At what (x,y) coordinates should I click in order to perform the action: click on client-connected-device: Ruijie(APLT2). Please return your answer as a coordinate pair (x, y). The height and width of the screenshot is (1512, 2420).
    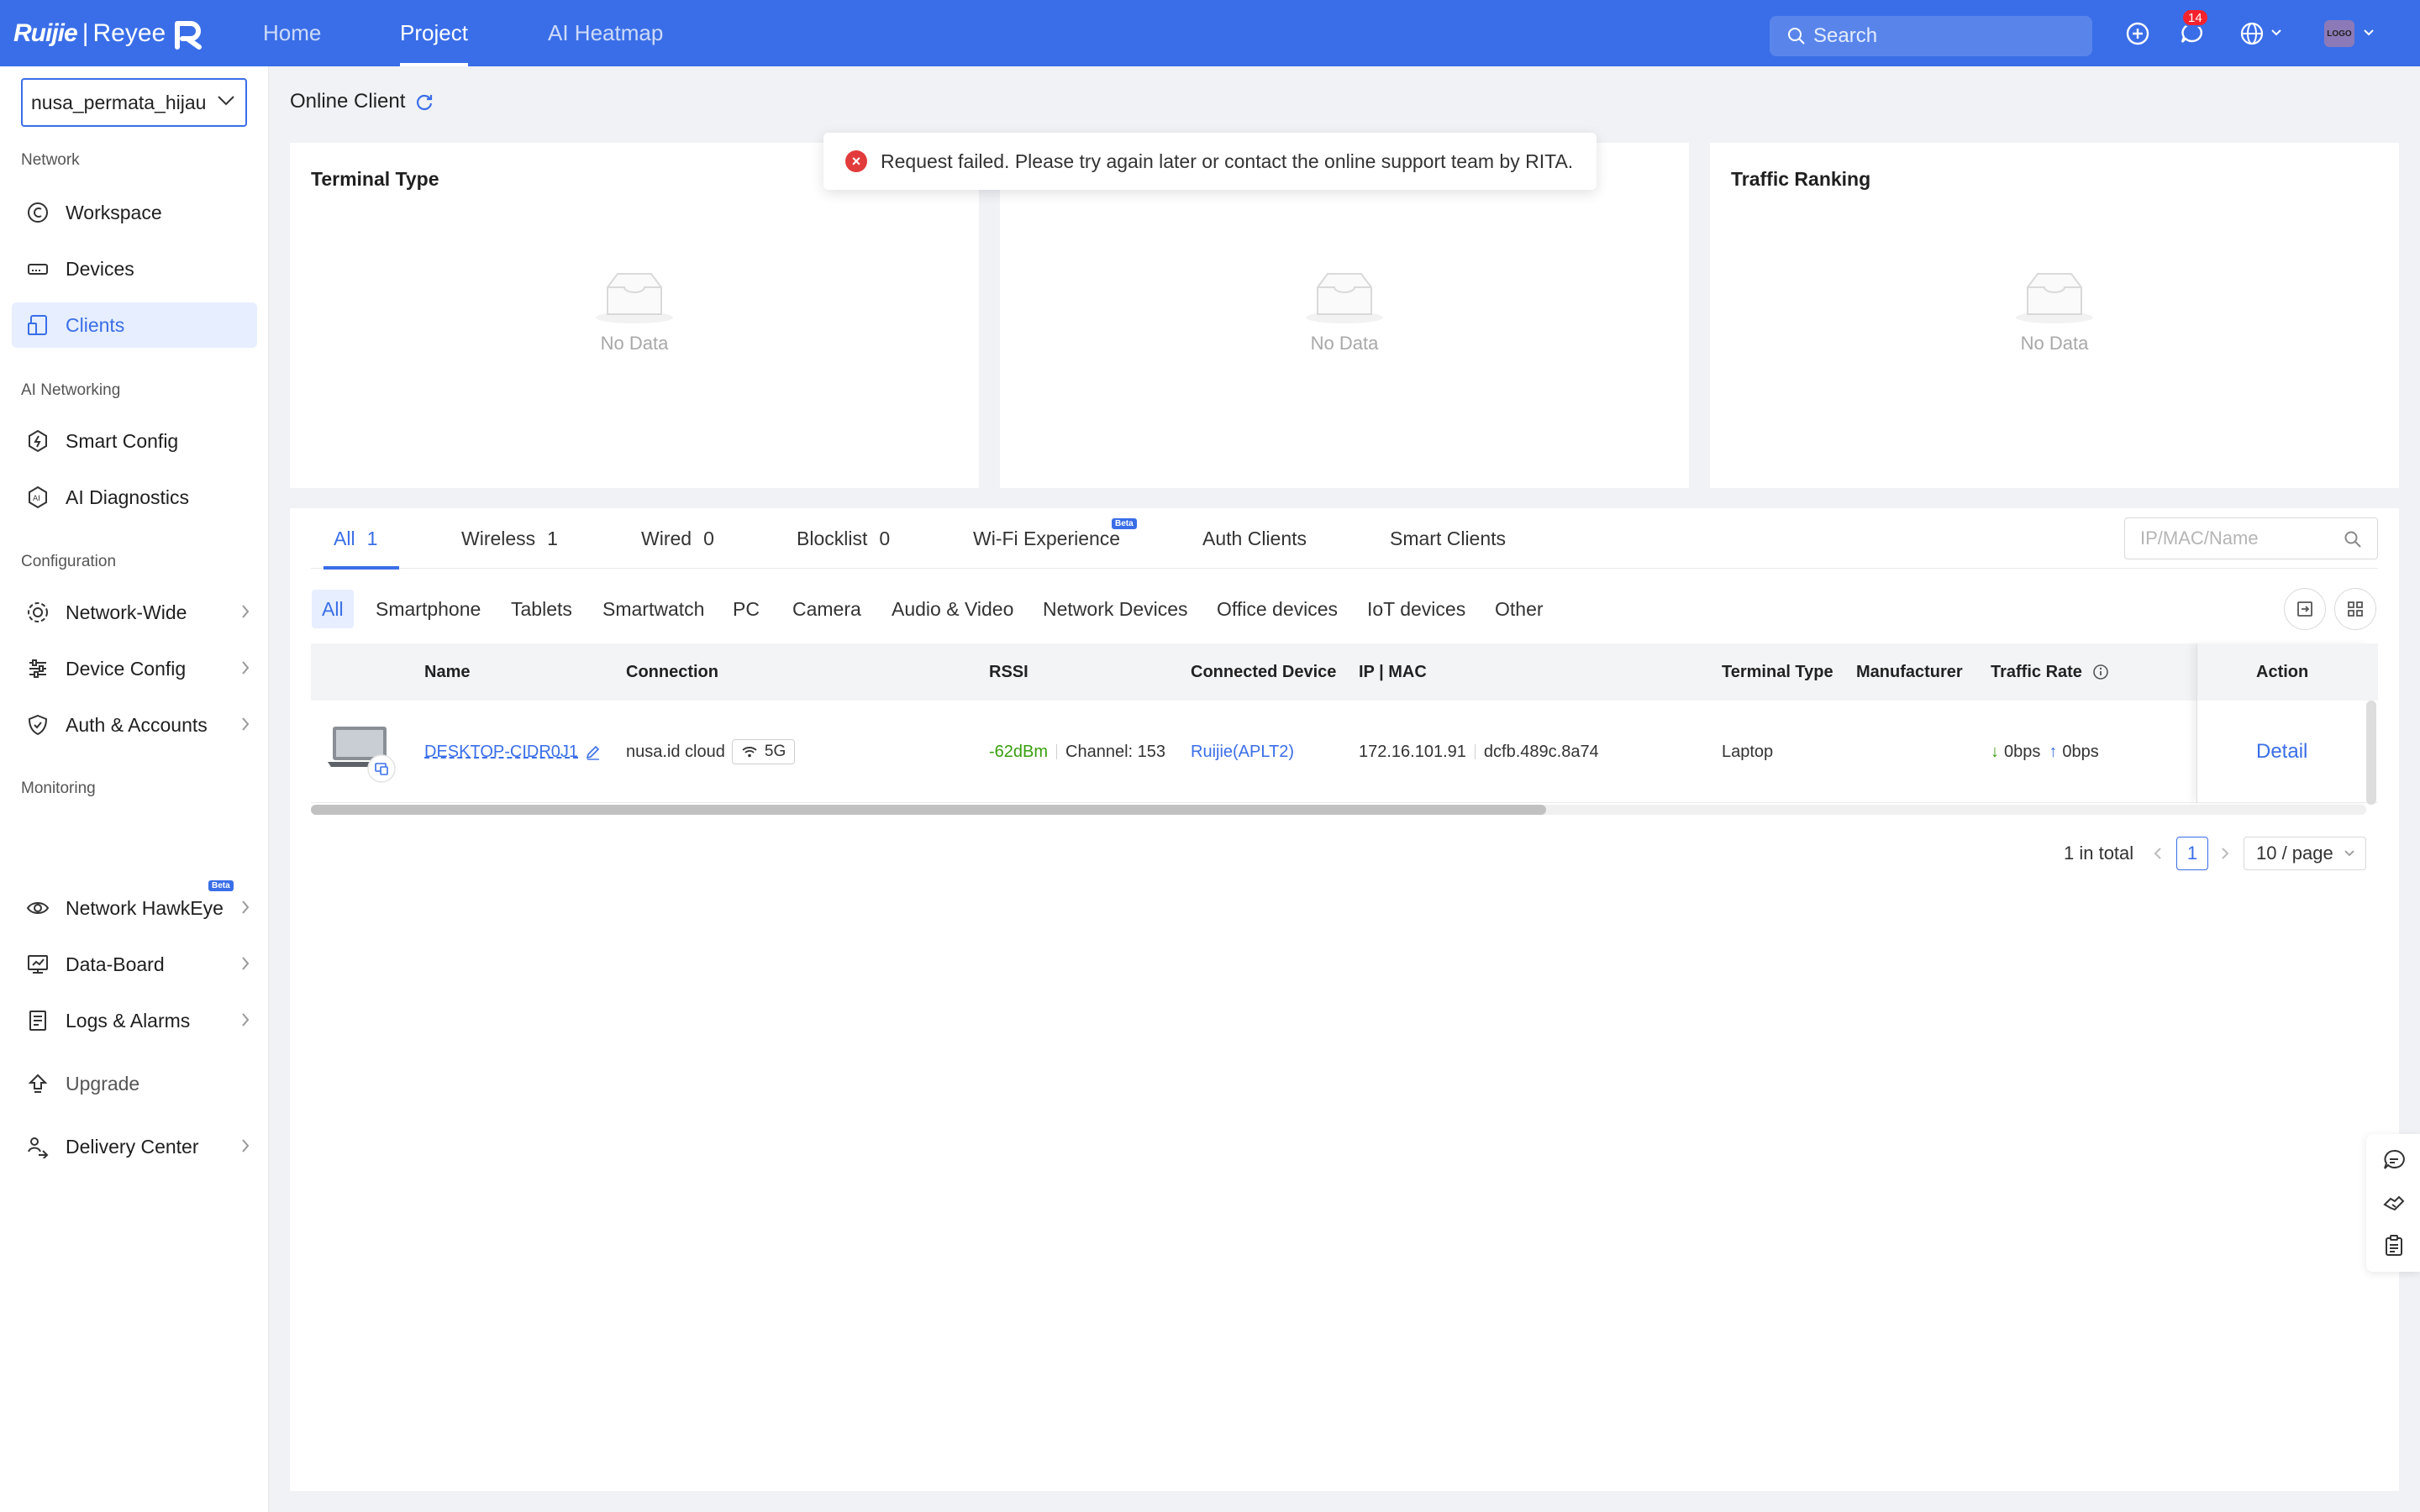
    Looking at the image, I should click on (1242, 752).